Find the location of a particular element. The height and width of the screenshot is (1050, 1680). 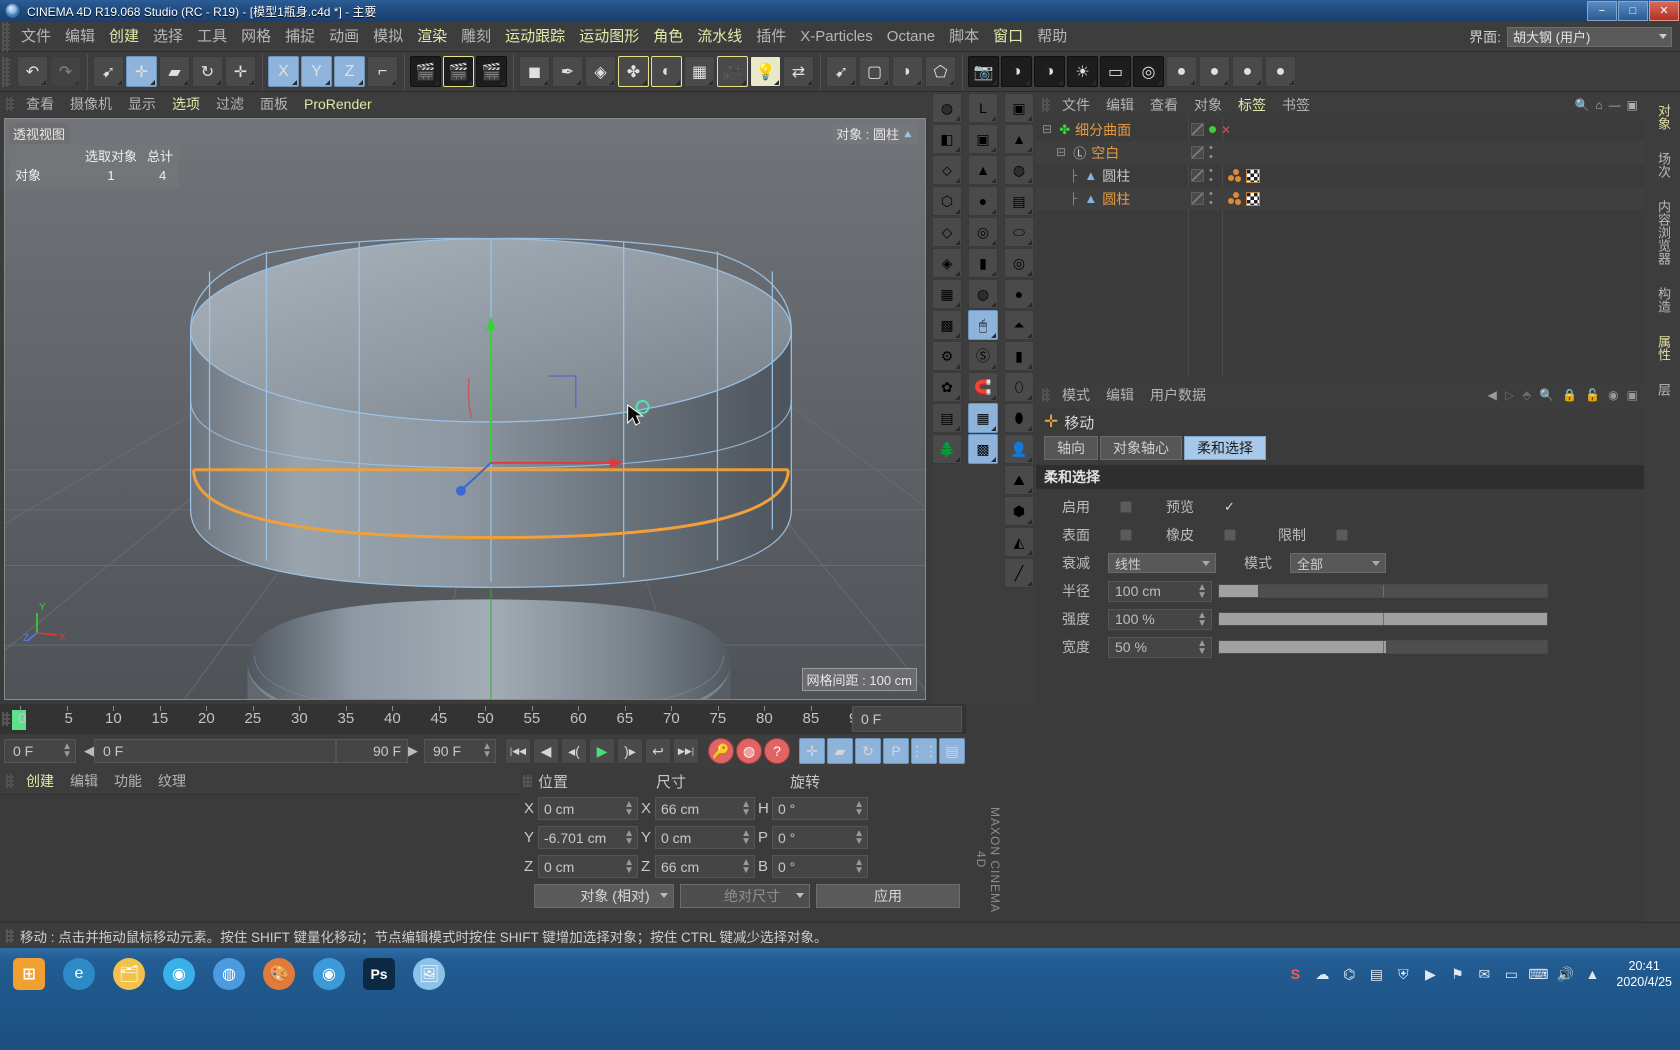

menu-Octane: Octane is located at coordinates (911, 37).